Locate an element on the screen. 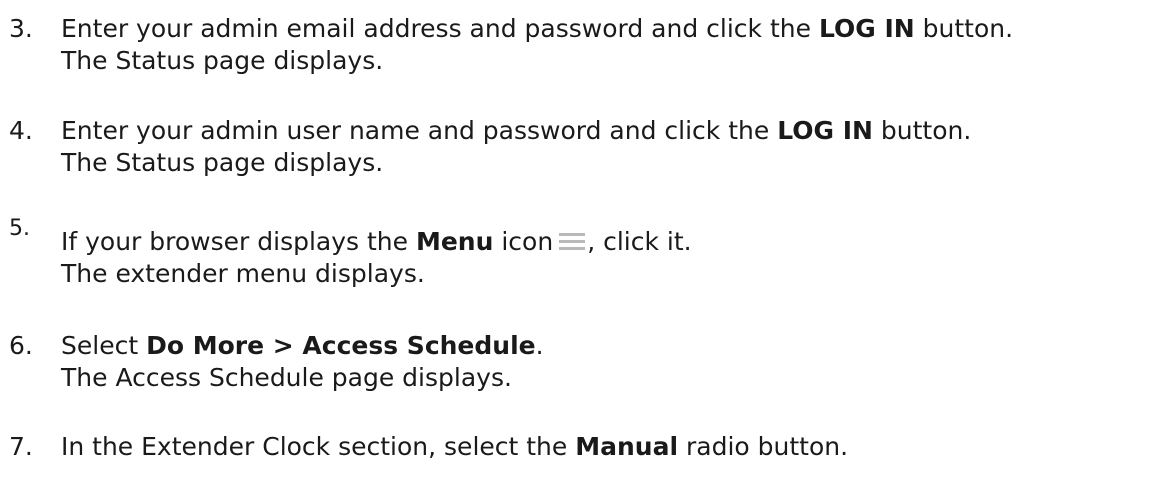  step-result: The extender menu displays. is located at coordinates (243, 273).